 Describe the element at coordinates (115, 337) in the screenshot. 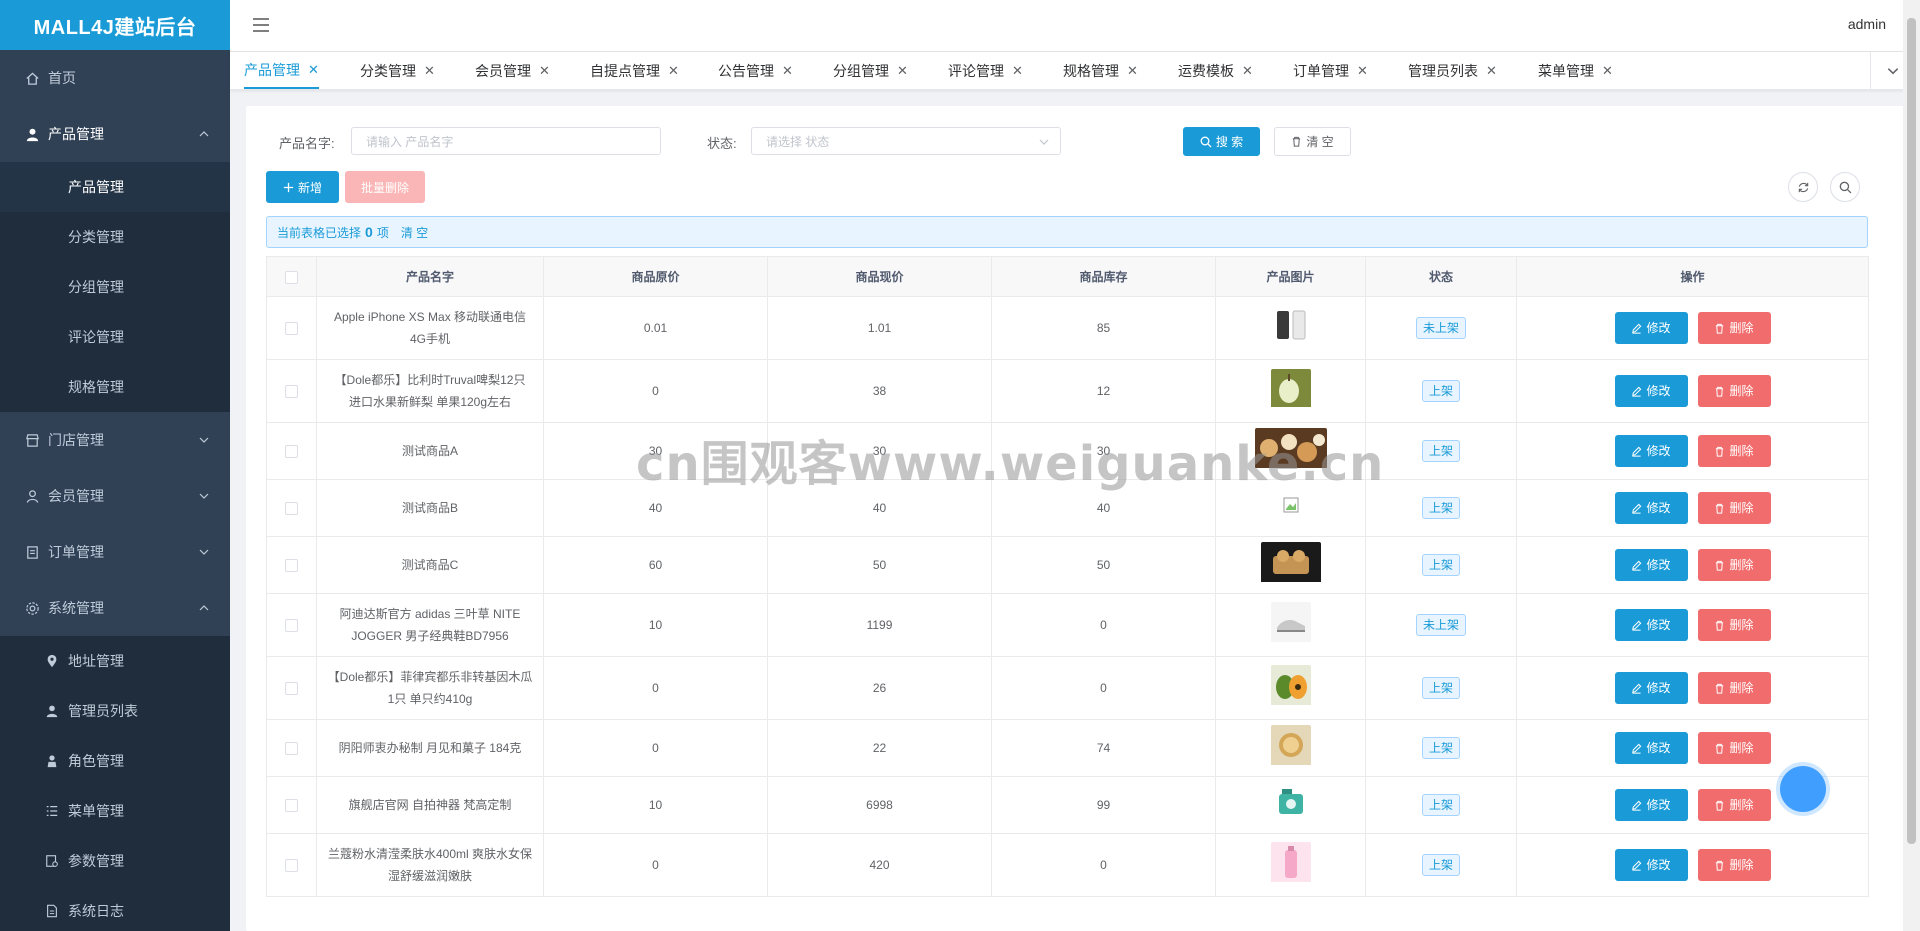

I see `sidebar-subitem-comment: 评论管理` at that location.